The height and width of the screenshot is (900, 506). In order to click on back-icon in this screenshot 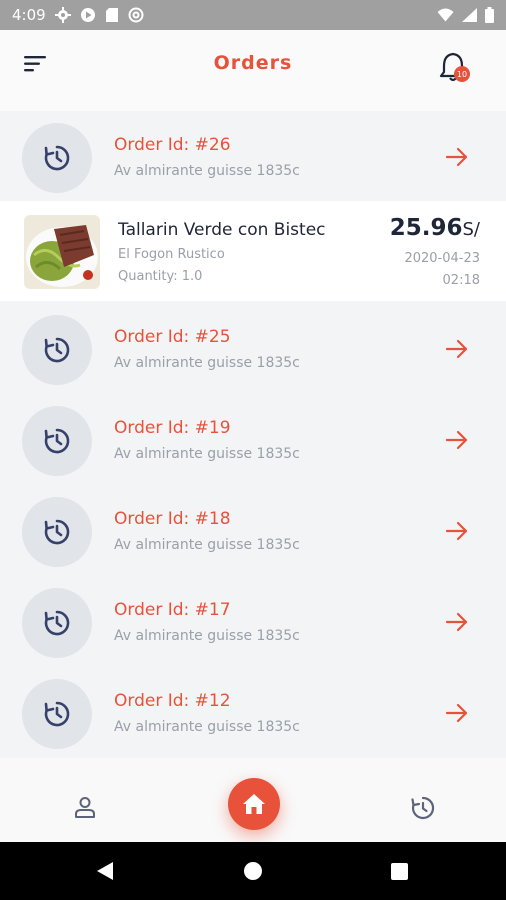, I will do `click(105, 871)`.